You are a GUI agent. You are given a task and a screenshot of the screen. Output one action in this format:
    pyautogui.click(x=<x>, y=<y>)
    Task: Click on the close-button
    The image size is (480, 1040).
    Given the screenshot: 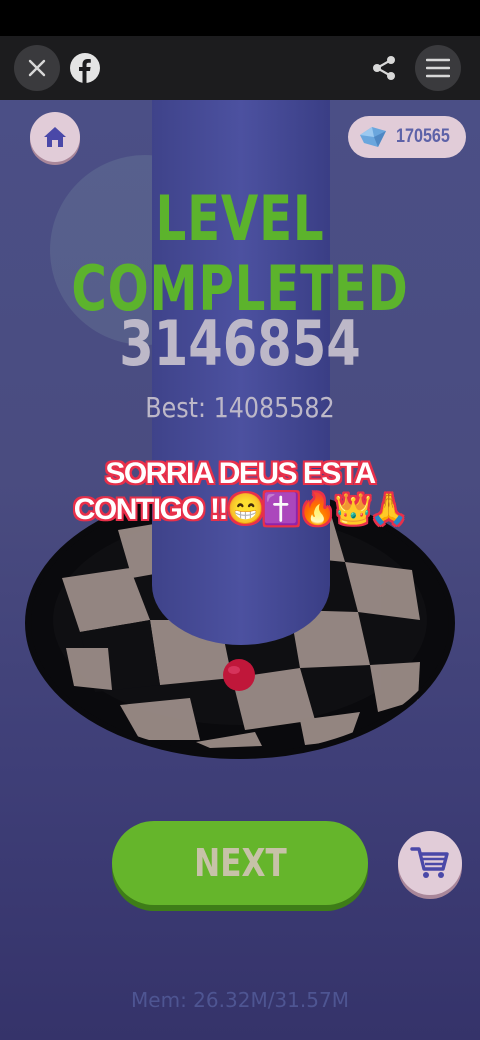 What is the action you would take?
    pyautogui.click(x=37, y=68)
    